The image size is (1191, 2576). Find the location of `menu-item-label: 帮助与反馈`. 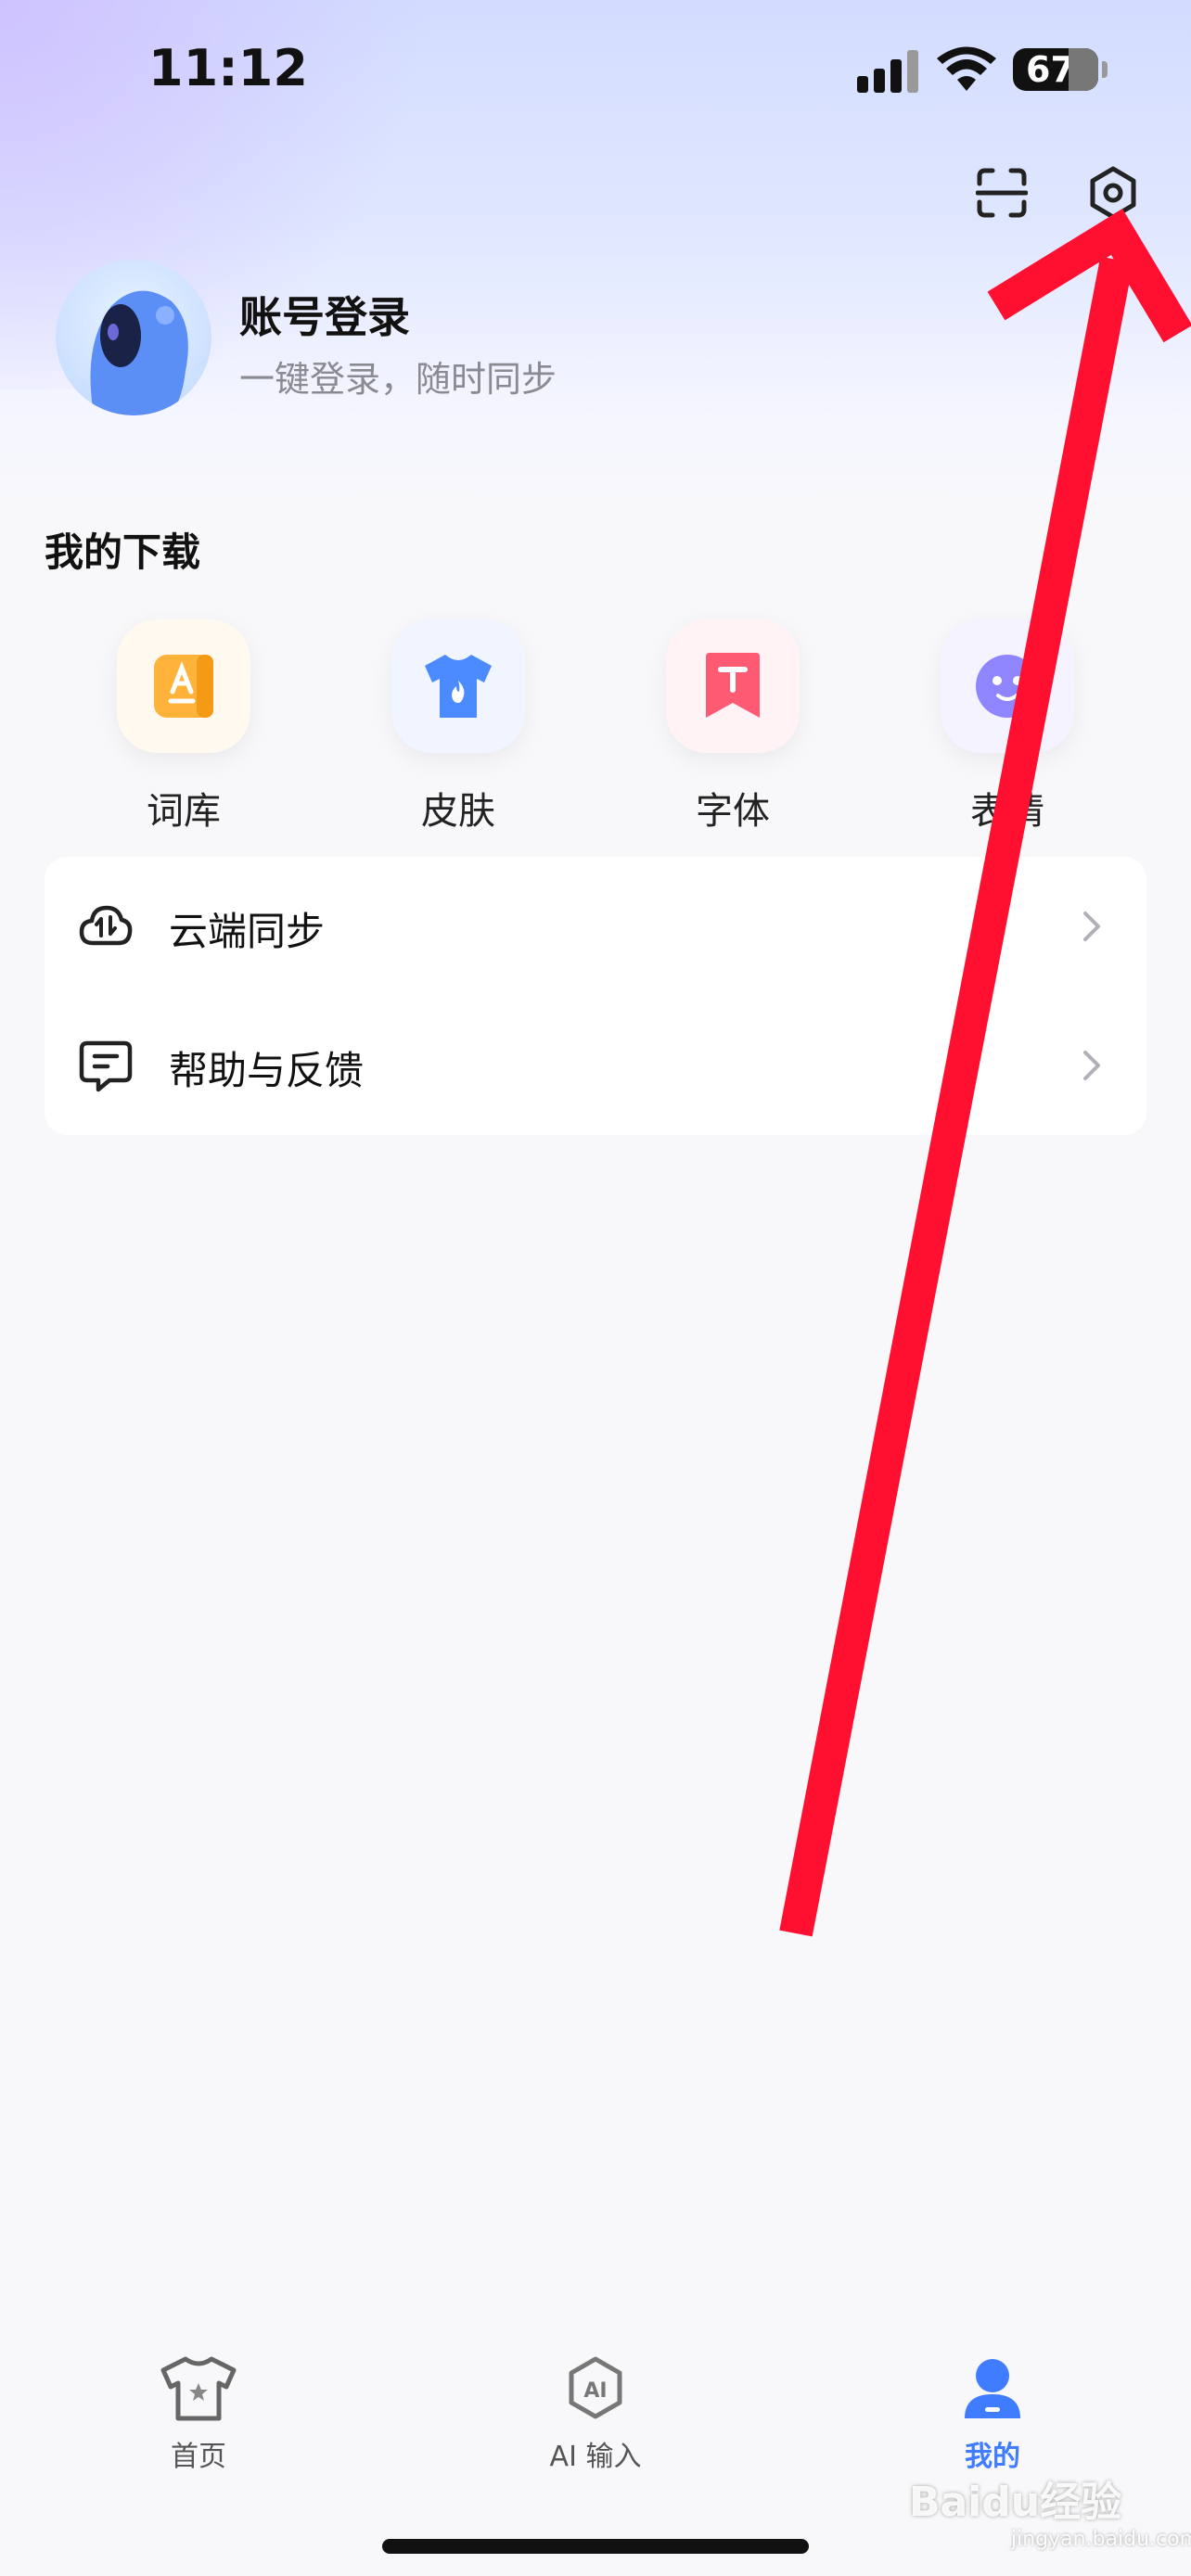

menu-item-label: 帮助与反馈 is located at coordinates (267, 1070).